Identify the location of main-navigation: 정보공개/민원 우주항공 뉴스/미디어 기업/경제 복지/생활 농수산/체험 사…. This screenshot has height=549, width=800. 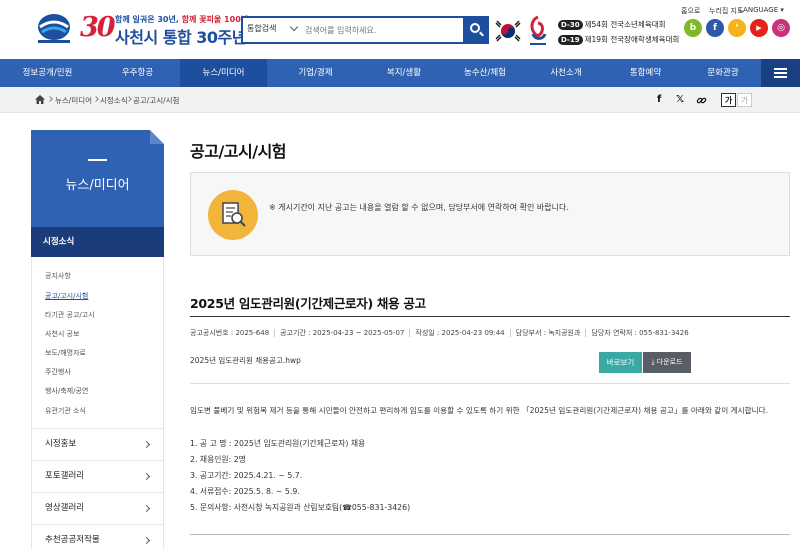
(400, 73).